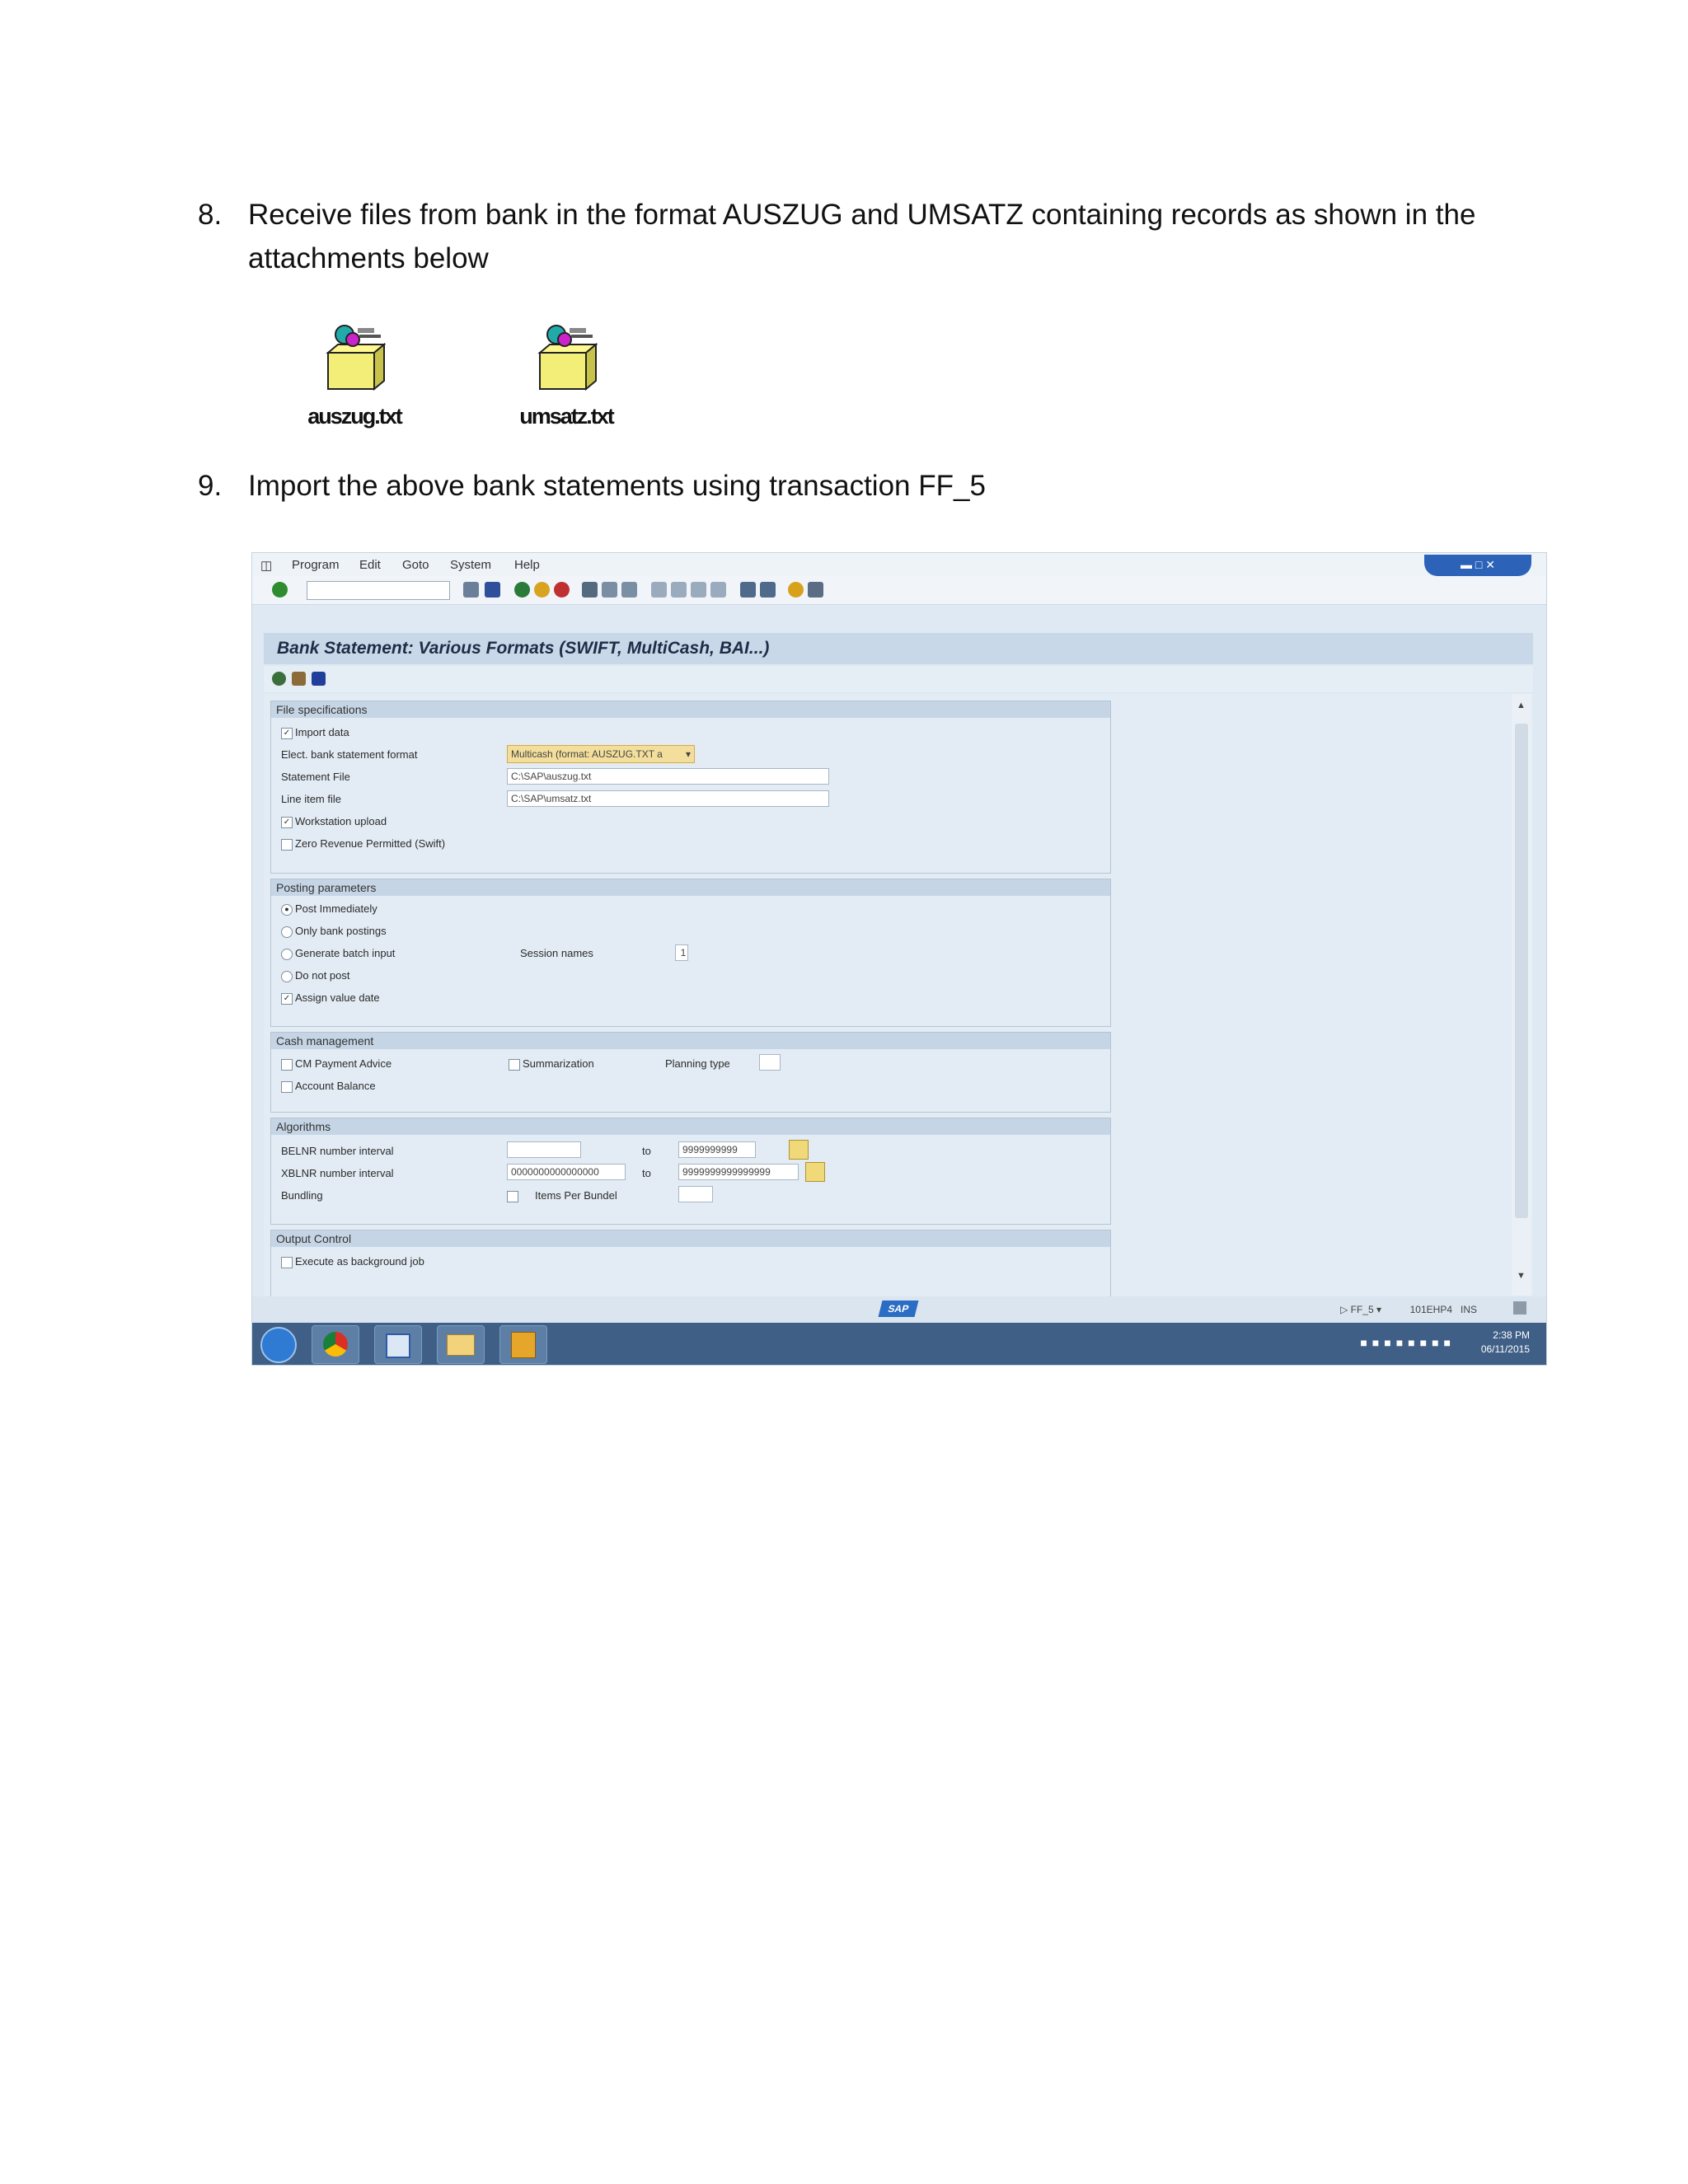 Image resolution: width=1688 pixels, height=2184 pixels. What do you see at coordinates (1522, 971) in the screenshot?
I see `scroll-thumb` at bounding box center [1522, 971].